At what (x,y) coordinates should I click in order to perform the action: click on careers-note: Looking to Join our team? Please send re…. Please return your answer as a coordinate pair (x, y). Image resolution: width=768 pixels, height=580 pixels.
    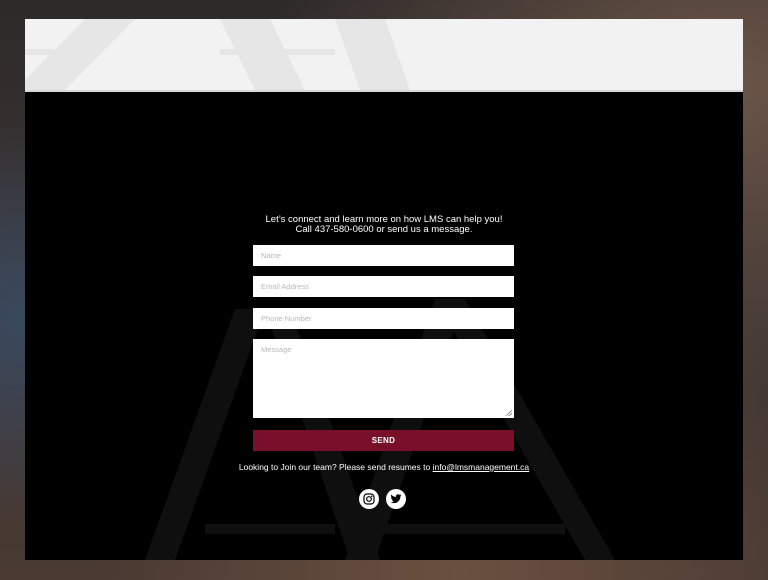
    Looking at the image, I should click on (384, 467).